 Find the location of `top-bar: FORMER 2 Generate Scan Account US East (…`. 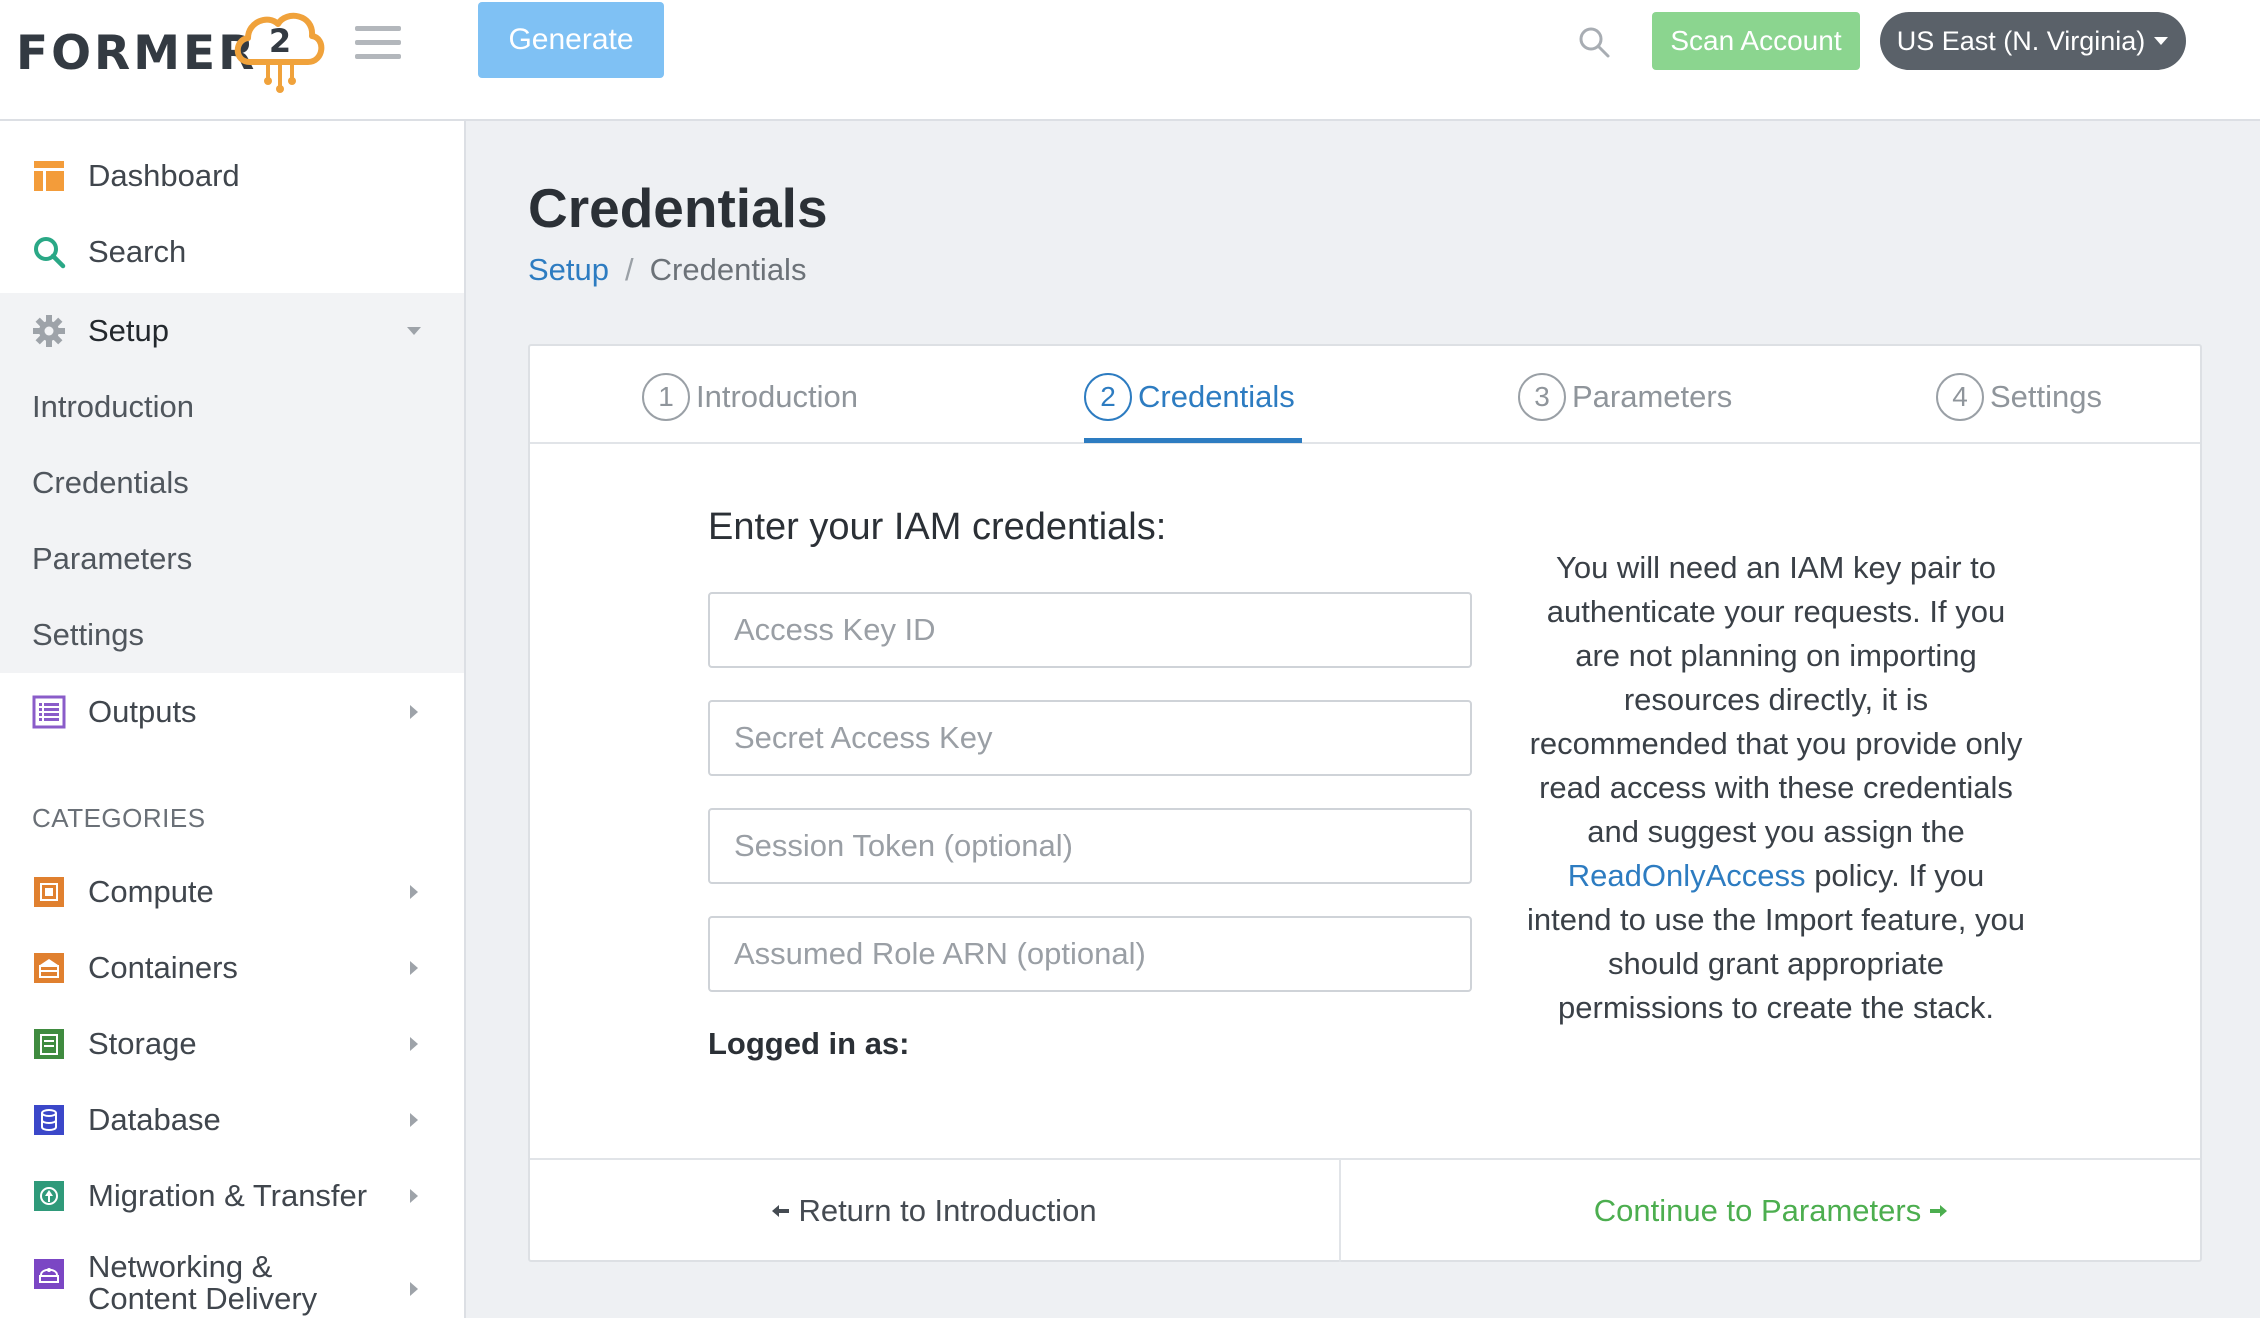

top-bar: FORMER 2 Generate Scan Account US East (… is located at coordinates (1130, 60).